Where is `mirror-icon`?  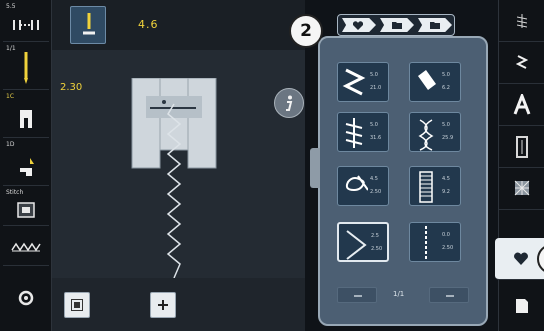 mirror-icon is located at coordinates (77, 305).